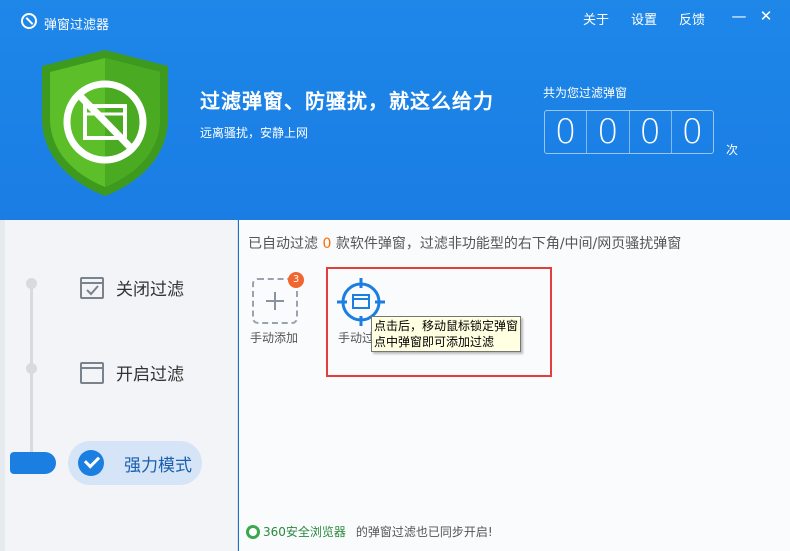  Describe the element at coordinates (692, 18) in the screenshot. I see `feedback-link: 反馈` at that location.